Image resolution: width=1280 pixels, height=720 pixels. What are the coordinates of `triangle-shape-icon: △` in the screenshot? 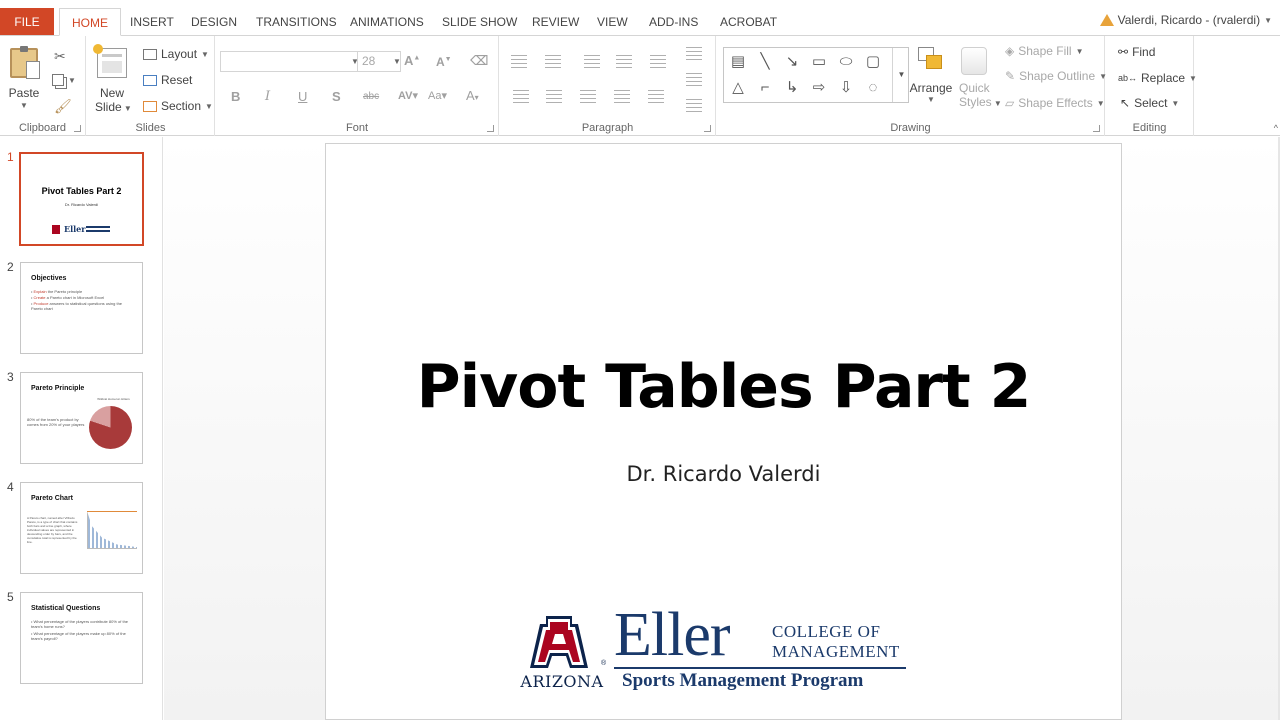 It's located at (738, 88).